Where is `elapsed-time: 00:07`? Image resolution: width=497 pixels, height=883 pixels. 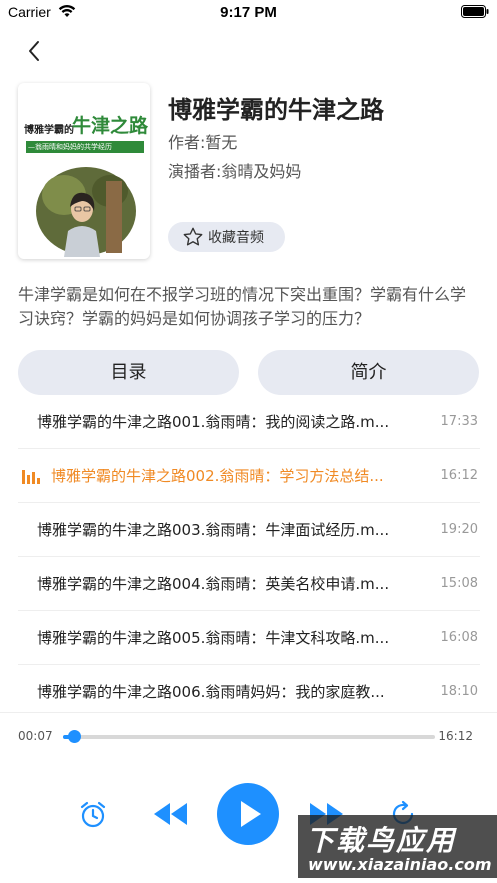 elapsed-time: 00:07 is located at coordinates (35, 736).